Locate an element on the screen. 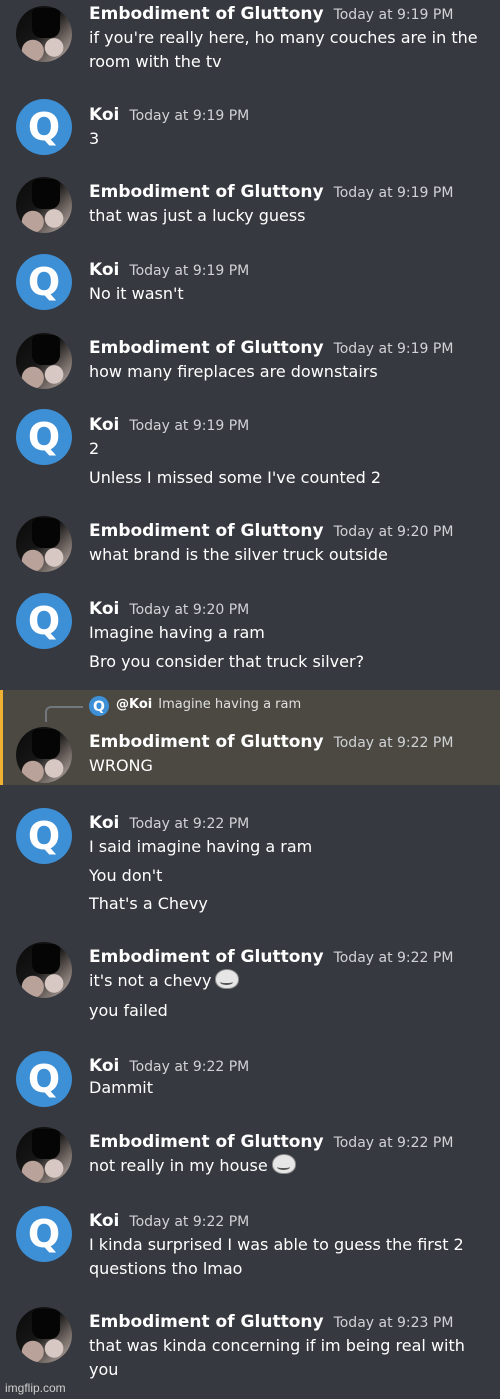 This screenshot has height=1399, width=500. message-text: how many fireplaces are downstairs is located at coordinates (233, 371).